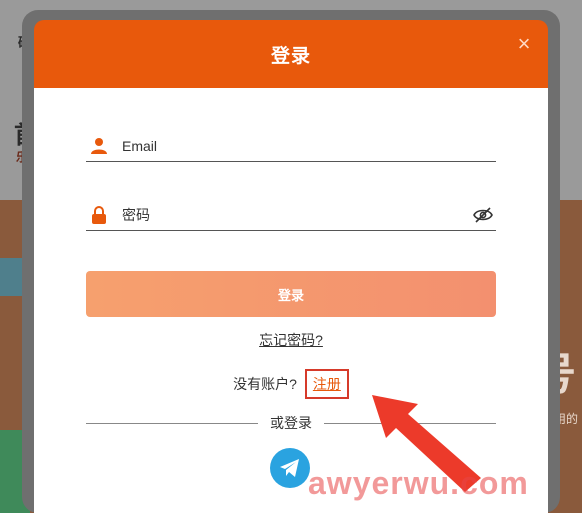 The width and height of the screenshot is (582, 513). Describe the element at coordinates (99, 215) in the screenshot. I see `lock-icon` at that location.